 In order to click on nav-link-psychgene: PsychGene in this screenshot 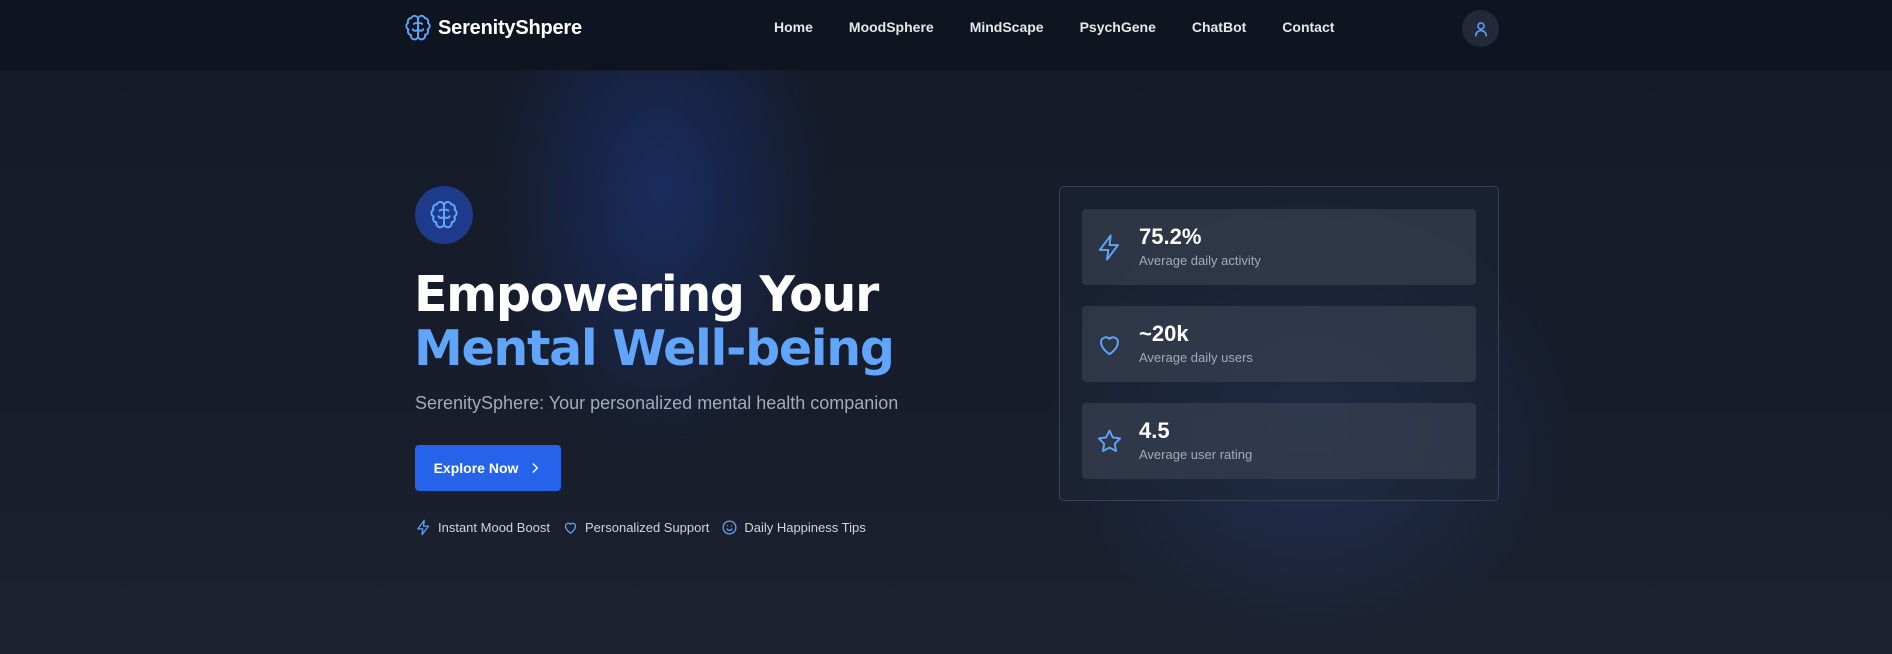, I will do `click(1118, 27)`.